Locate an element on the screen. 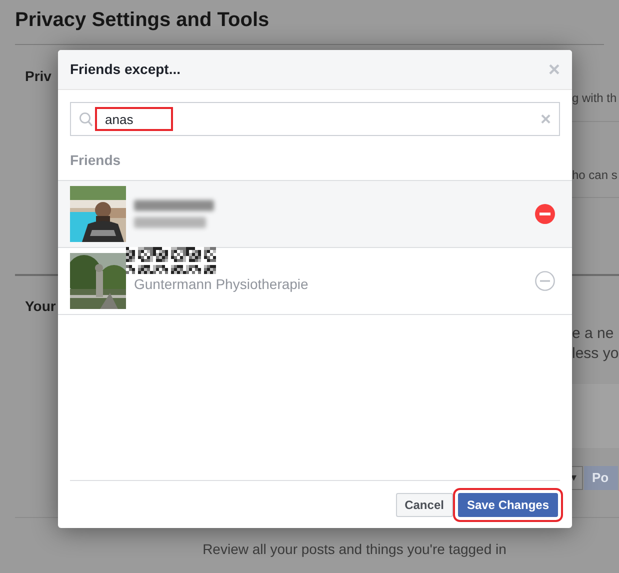  composer-box is located at coordinates (595, 416).